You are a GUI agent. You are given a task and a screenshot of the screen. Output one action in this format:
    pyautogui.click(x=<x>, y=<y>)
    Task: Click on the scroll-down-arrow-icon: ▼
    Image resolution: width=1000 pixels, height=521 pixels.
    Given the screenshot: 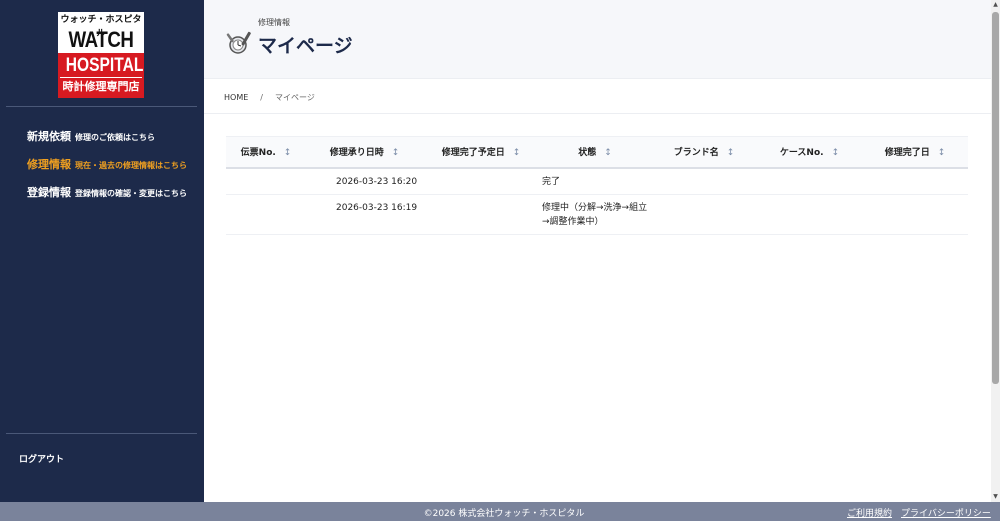 What is the action you would take?
    pyautogui.click(x=995, y=497)
    